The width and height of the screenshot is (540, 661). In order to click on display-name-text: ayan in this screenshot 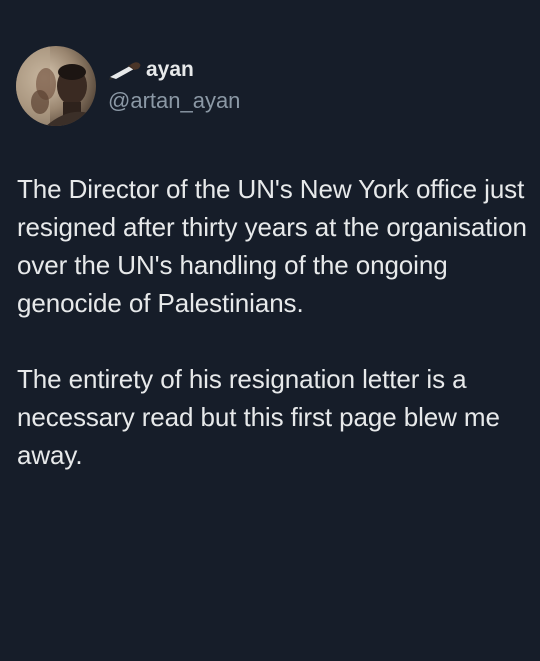, I will do `click(170, 69)`.